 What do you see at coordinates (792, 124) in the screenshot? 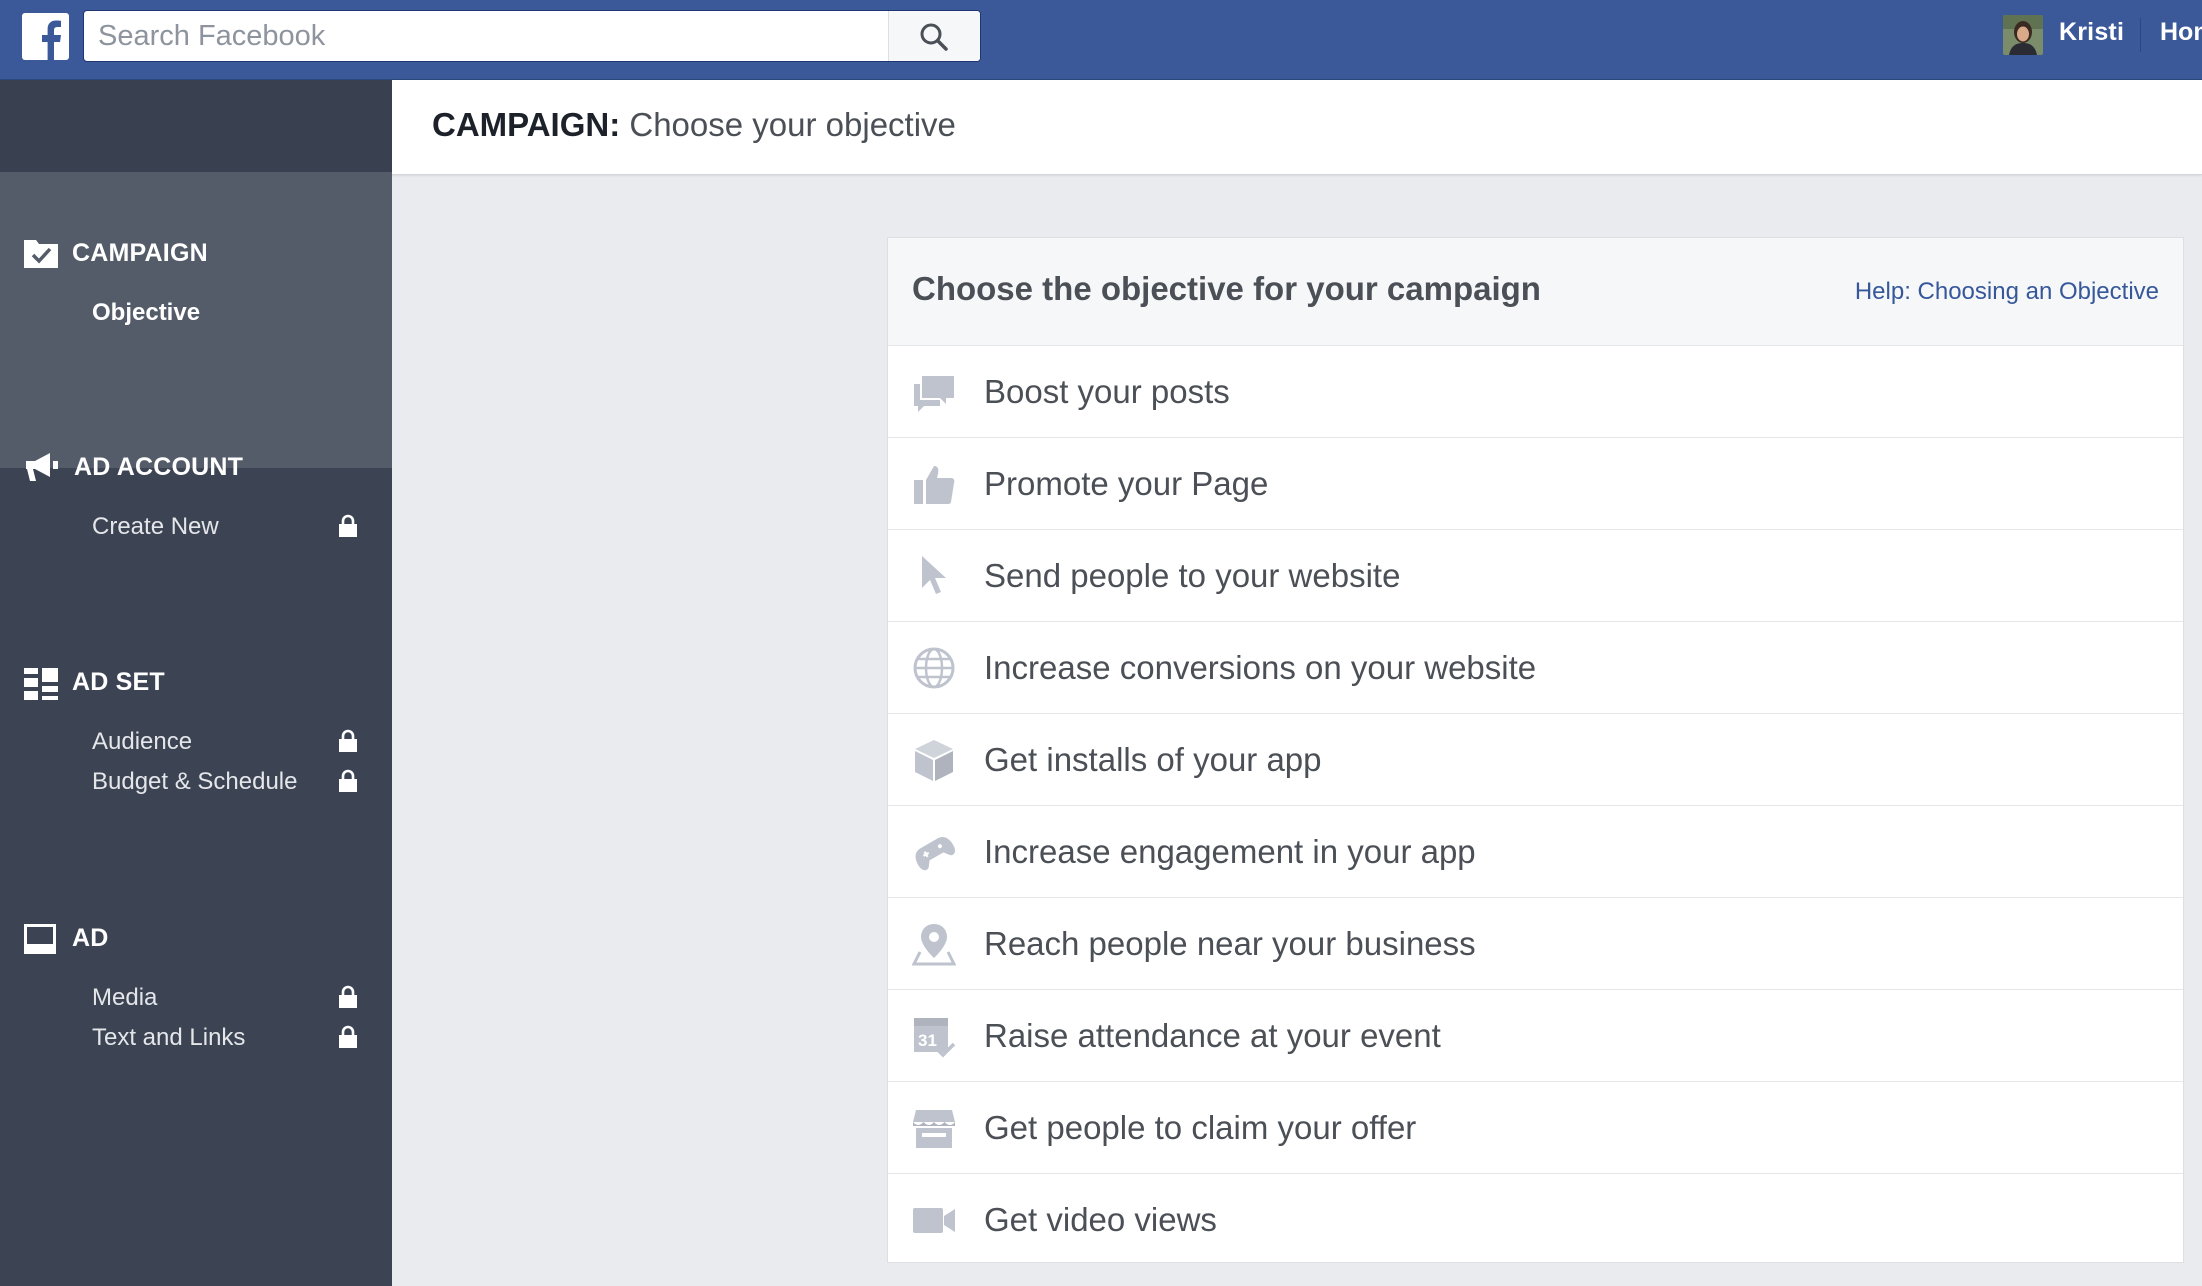
I see `page-title-text: Choose your objective` at bounding box center [792, 124].